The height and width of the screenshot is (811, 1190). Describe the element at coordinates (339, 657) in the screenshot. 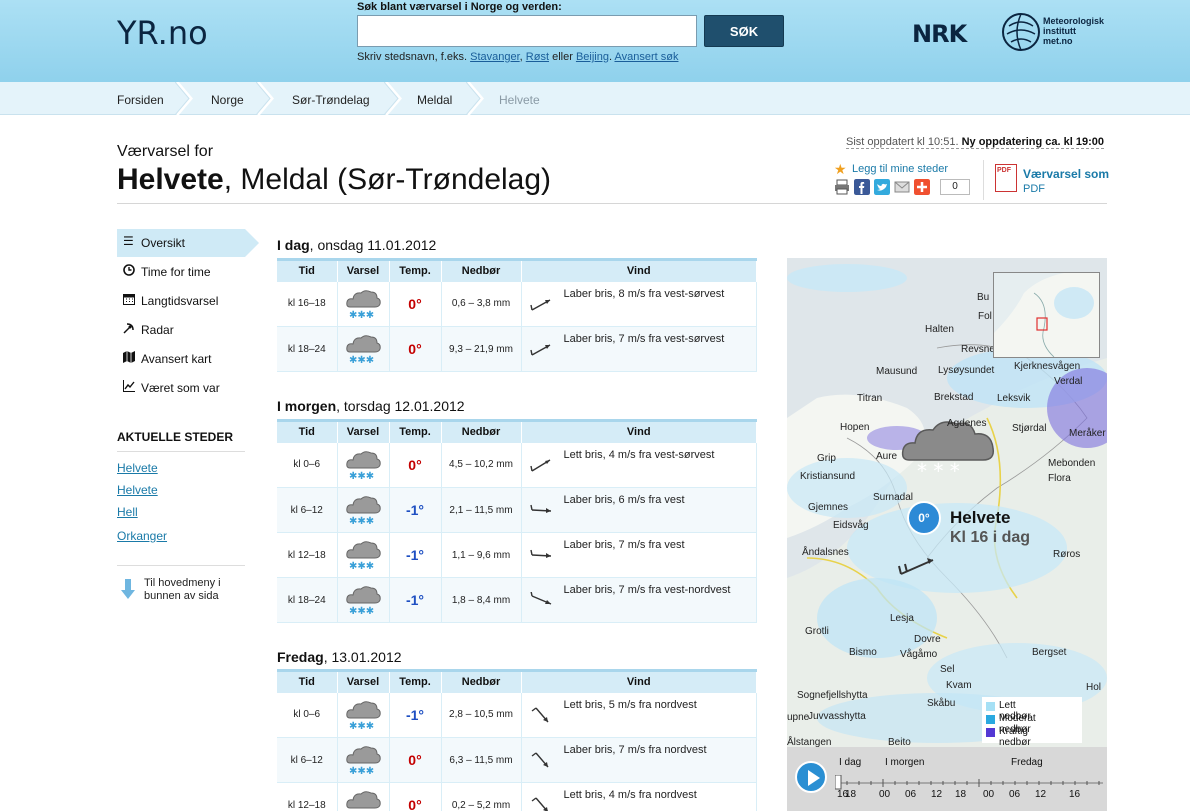

I see `day-heading: Fredag, 13.01.2012` at that location.